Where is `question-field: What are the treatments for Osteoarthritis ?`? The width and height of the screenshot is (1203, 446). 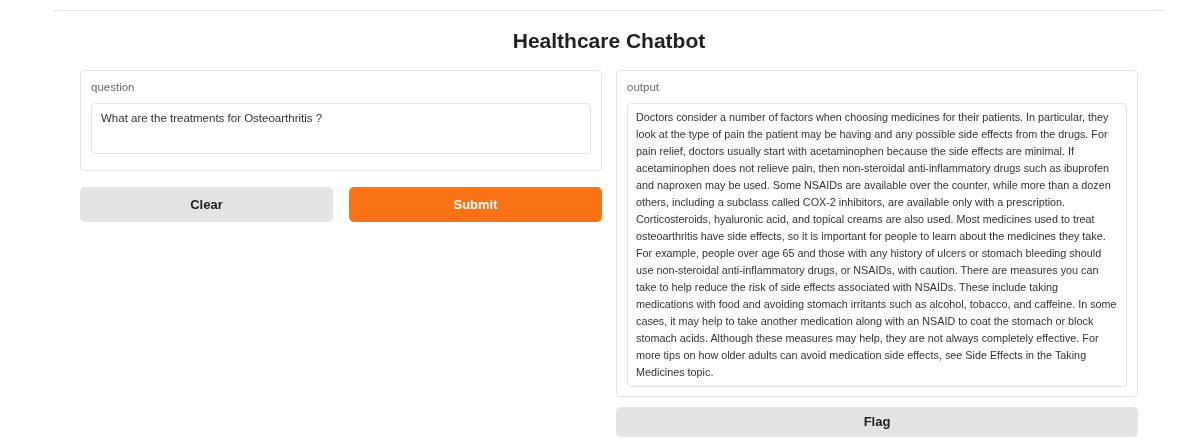 question-field: What are the treatments for Osteoarthritis ? is located at coordinates (341, 128).